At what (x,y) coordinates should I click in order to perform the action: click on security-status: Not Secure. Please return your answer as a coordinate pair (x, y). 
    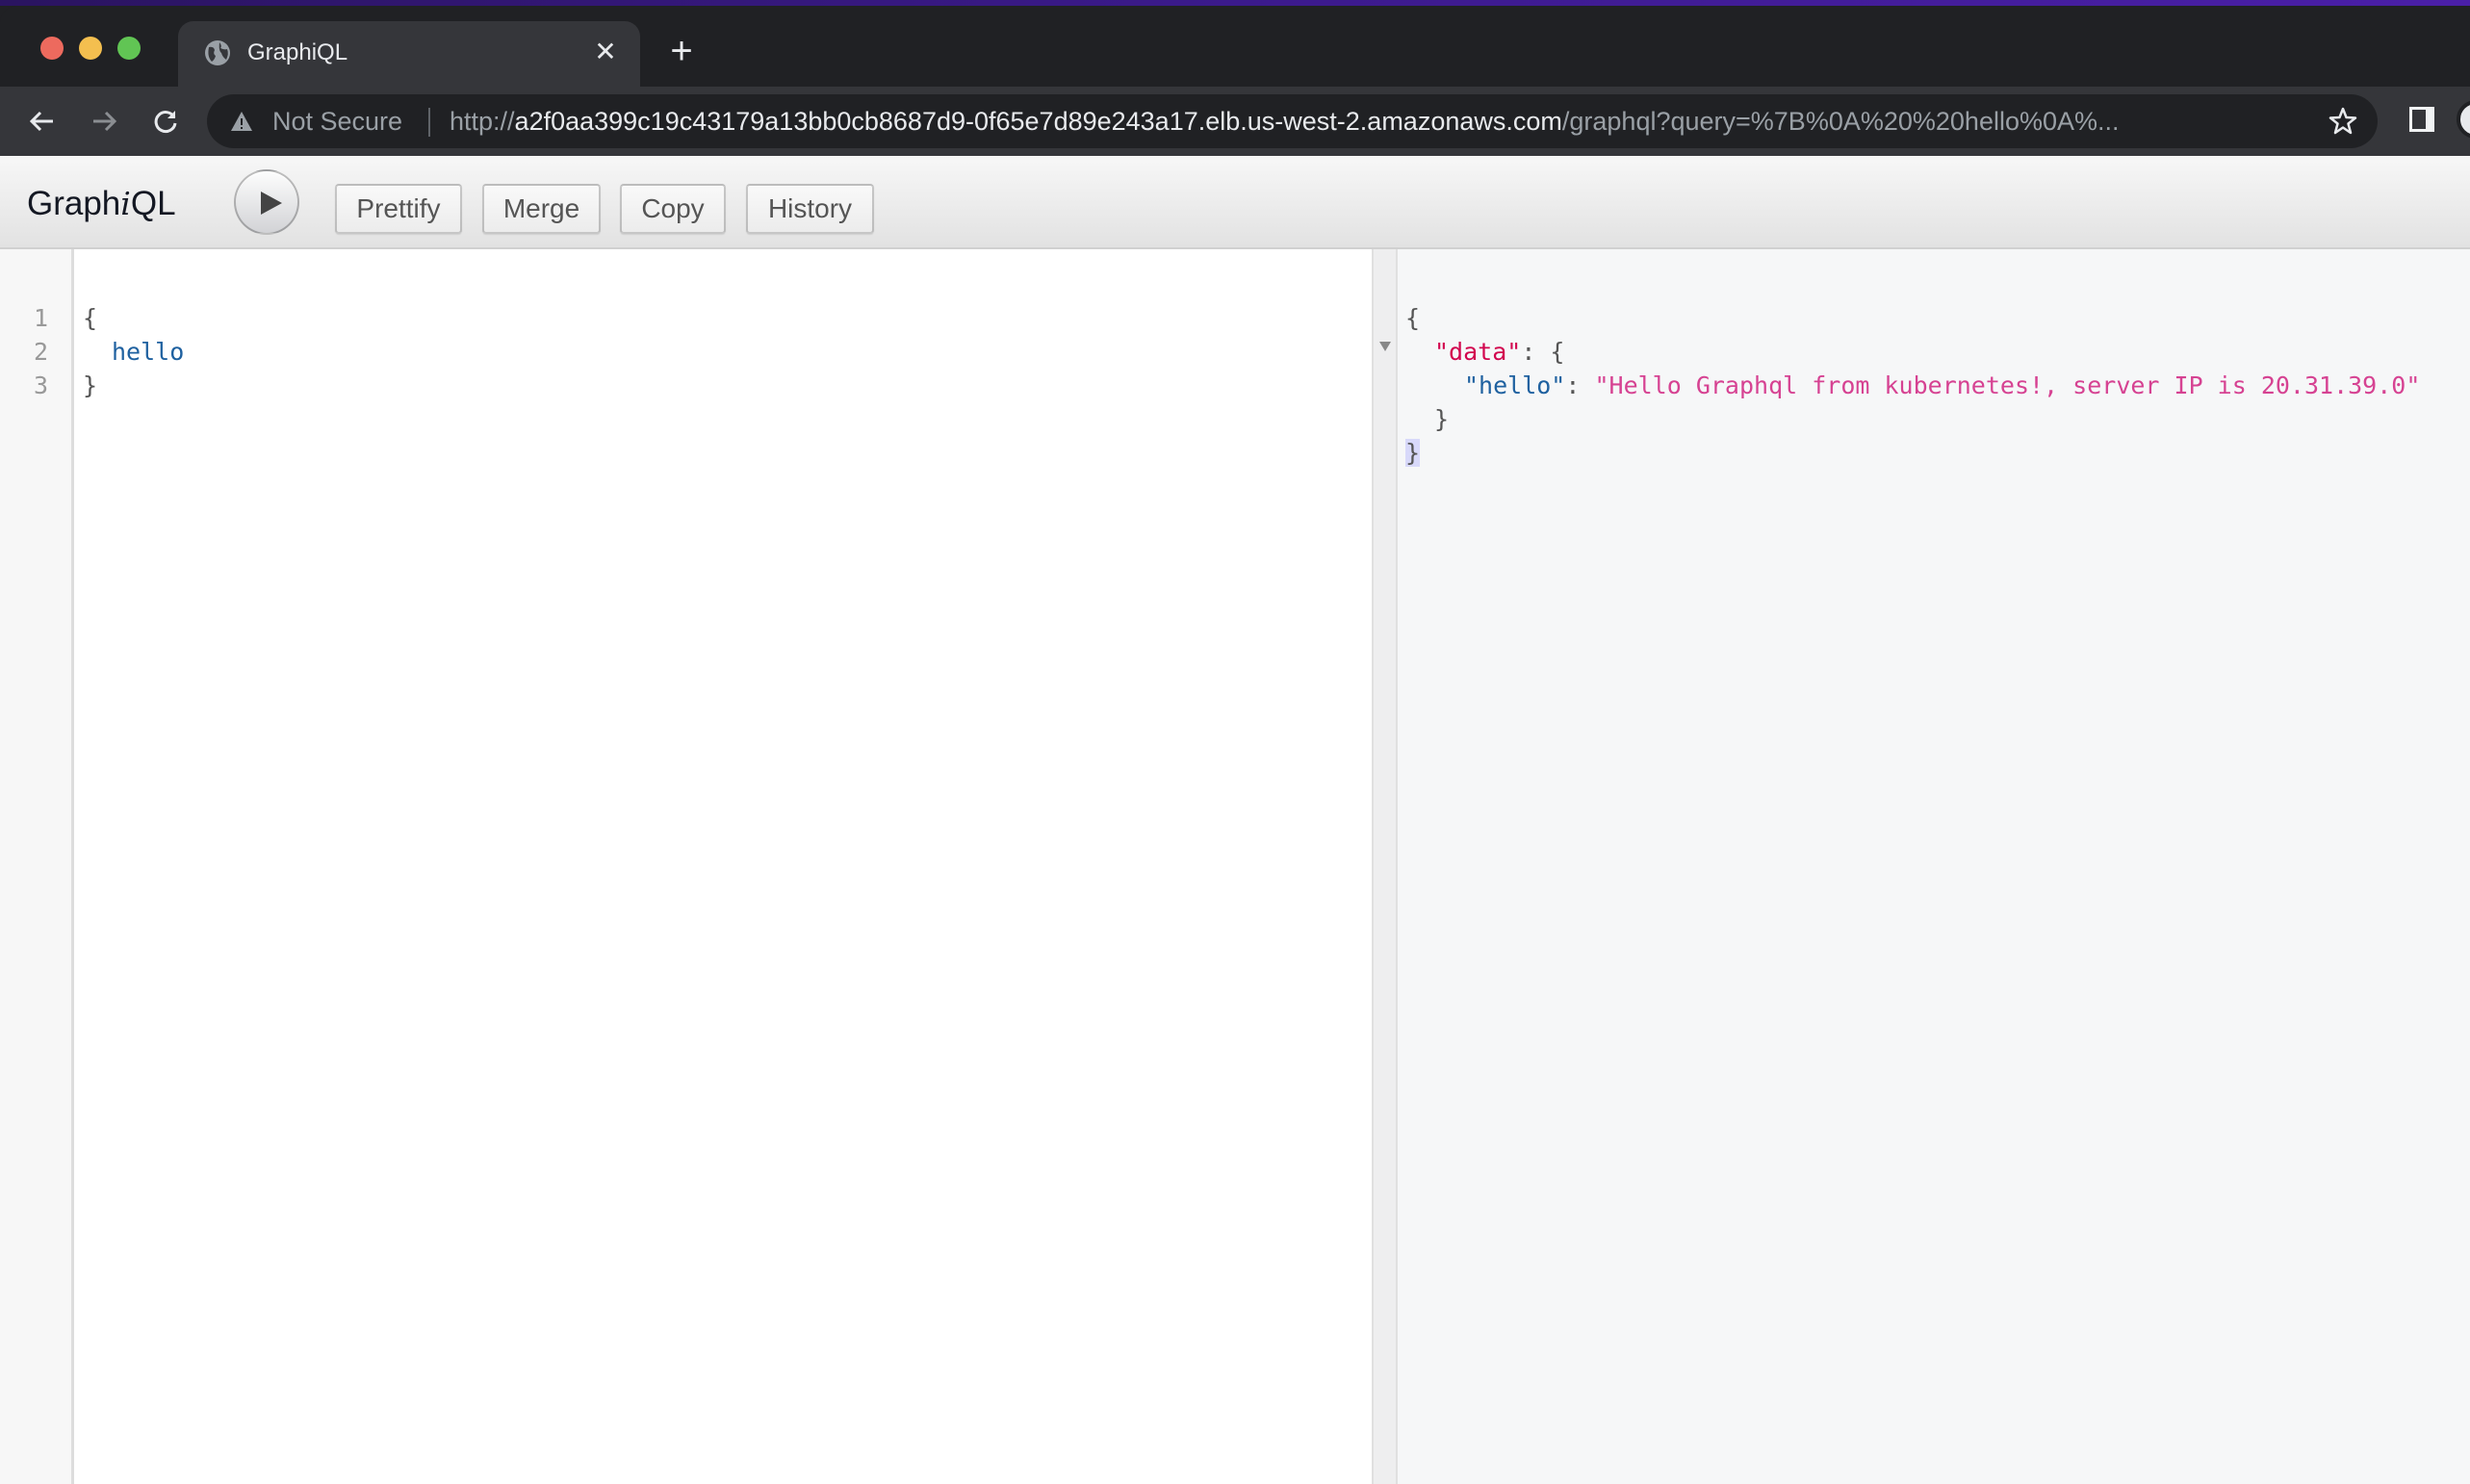
    Looking at the image, I should click on (337, 122).